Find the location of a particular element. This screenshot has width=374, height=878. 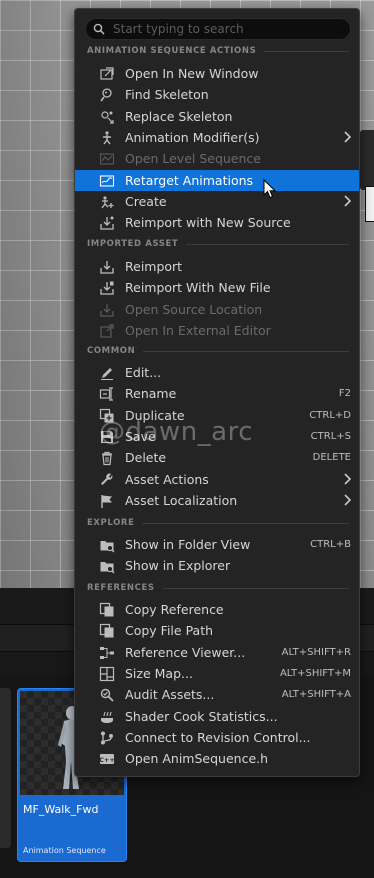

menu-item-reimport-with-new-file: Reimport With New File is located at coordinates (217, 287).